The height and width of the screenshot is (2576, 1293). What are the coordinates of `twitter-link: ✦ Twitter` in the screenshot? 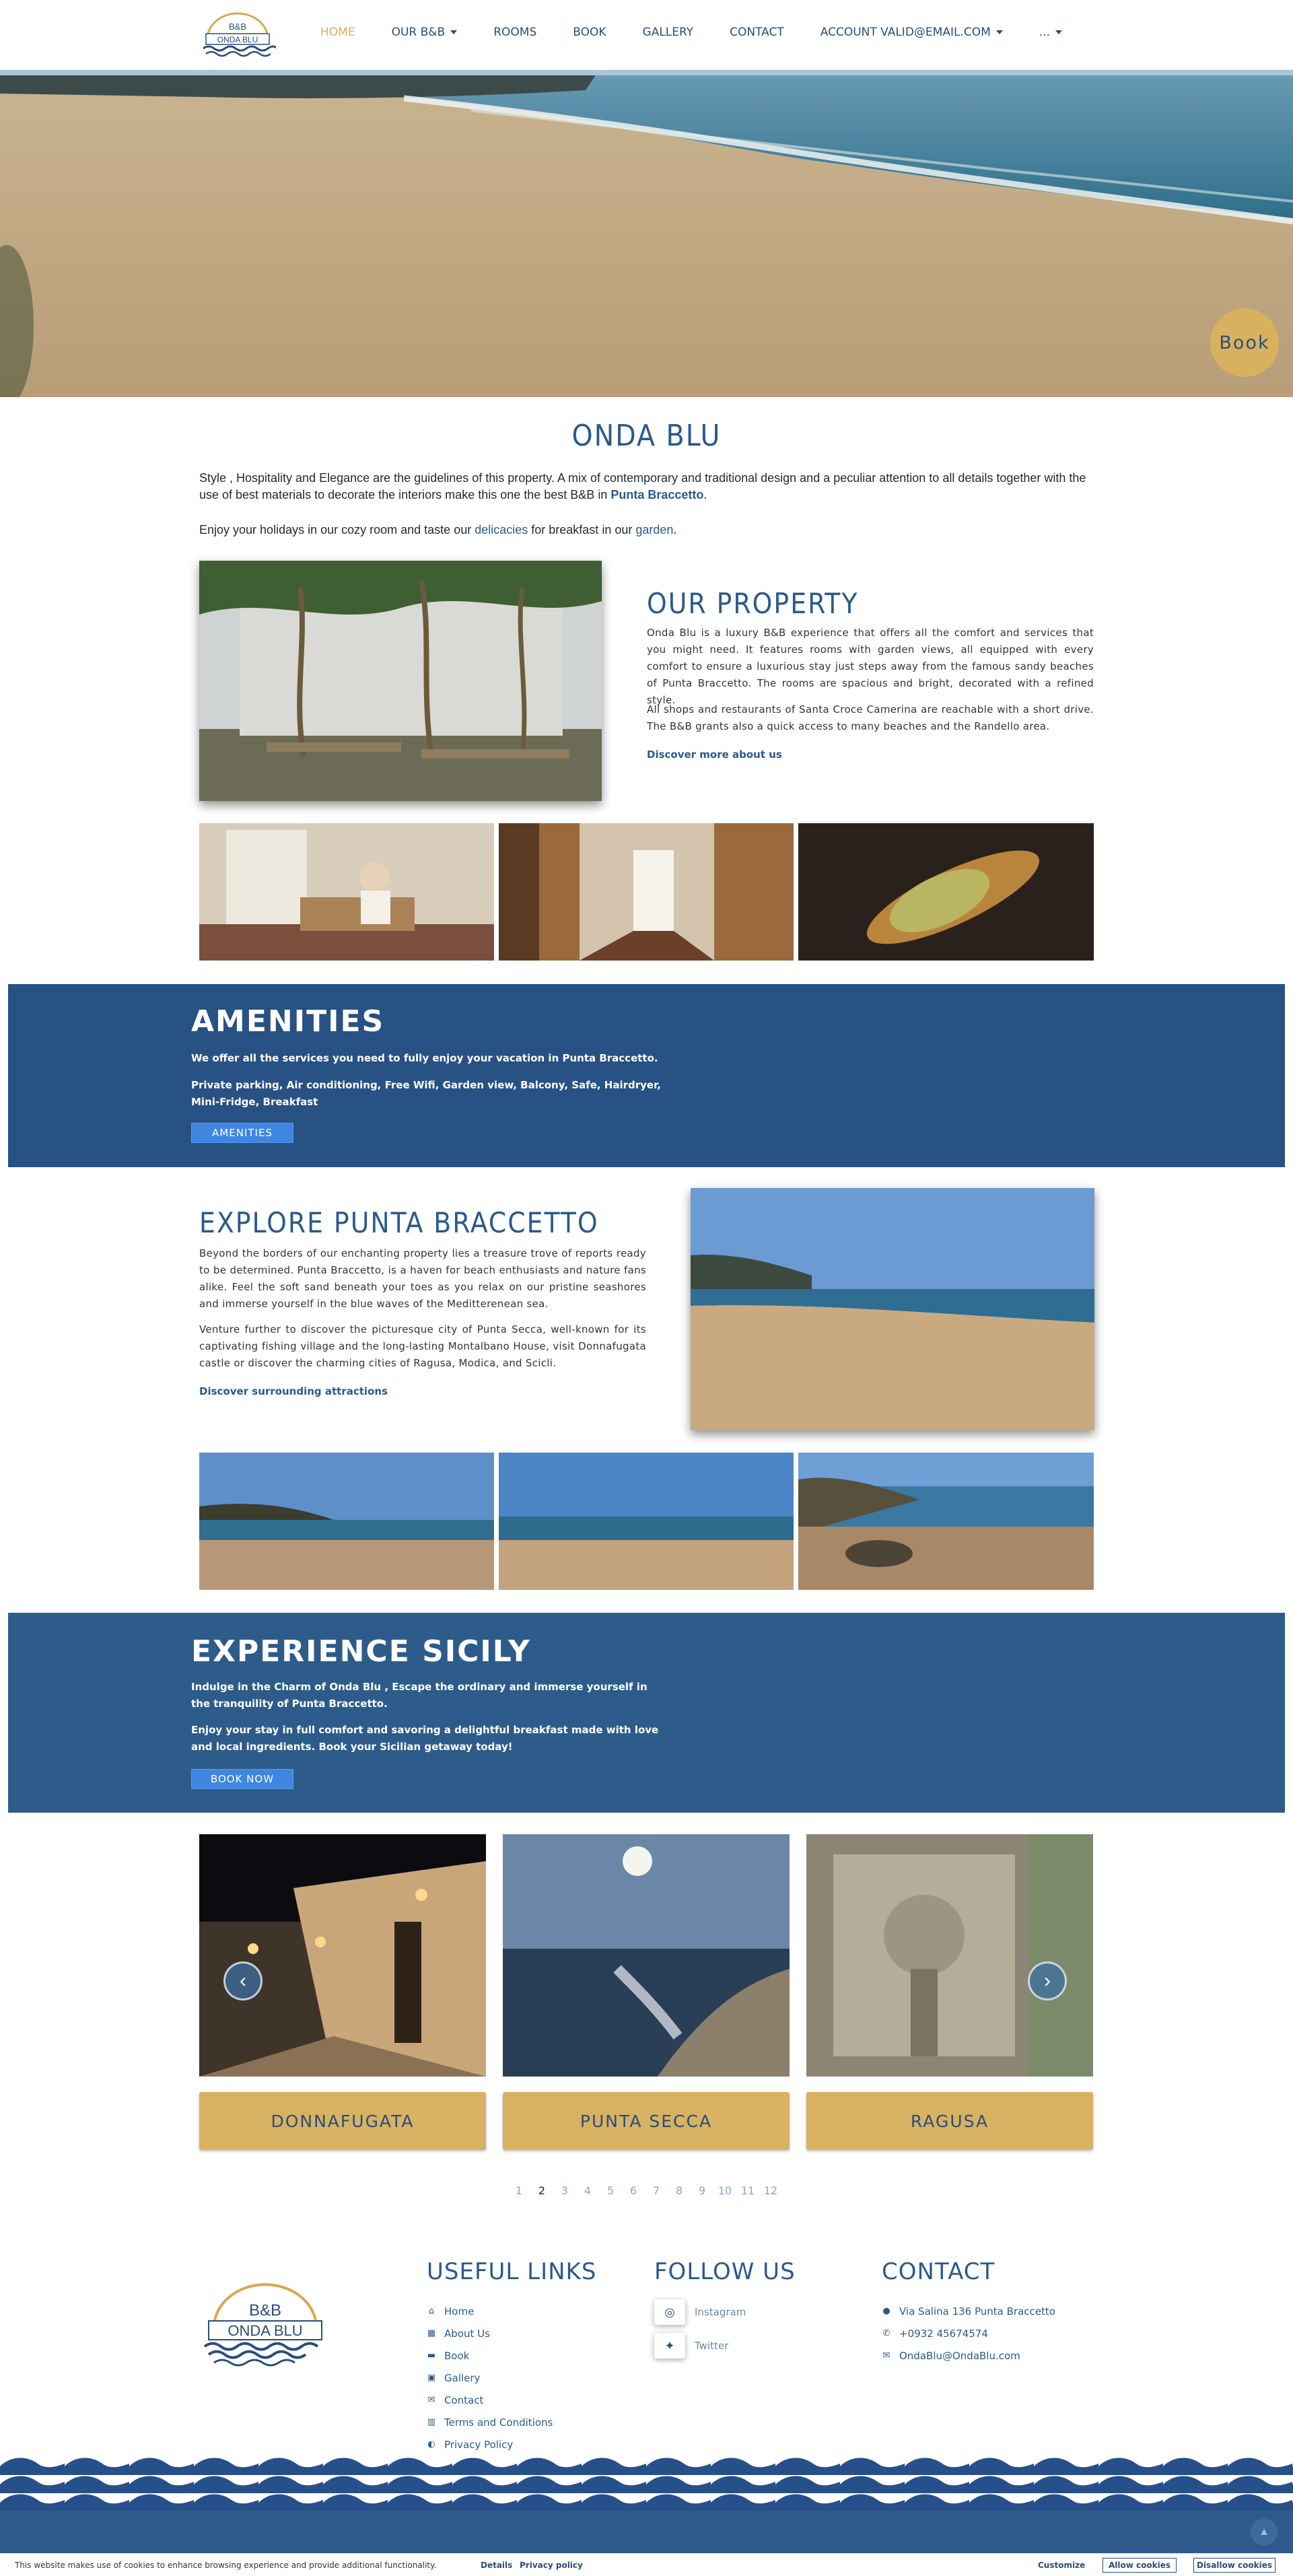 It's located at (691, 2346).